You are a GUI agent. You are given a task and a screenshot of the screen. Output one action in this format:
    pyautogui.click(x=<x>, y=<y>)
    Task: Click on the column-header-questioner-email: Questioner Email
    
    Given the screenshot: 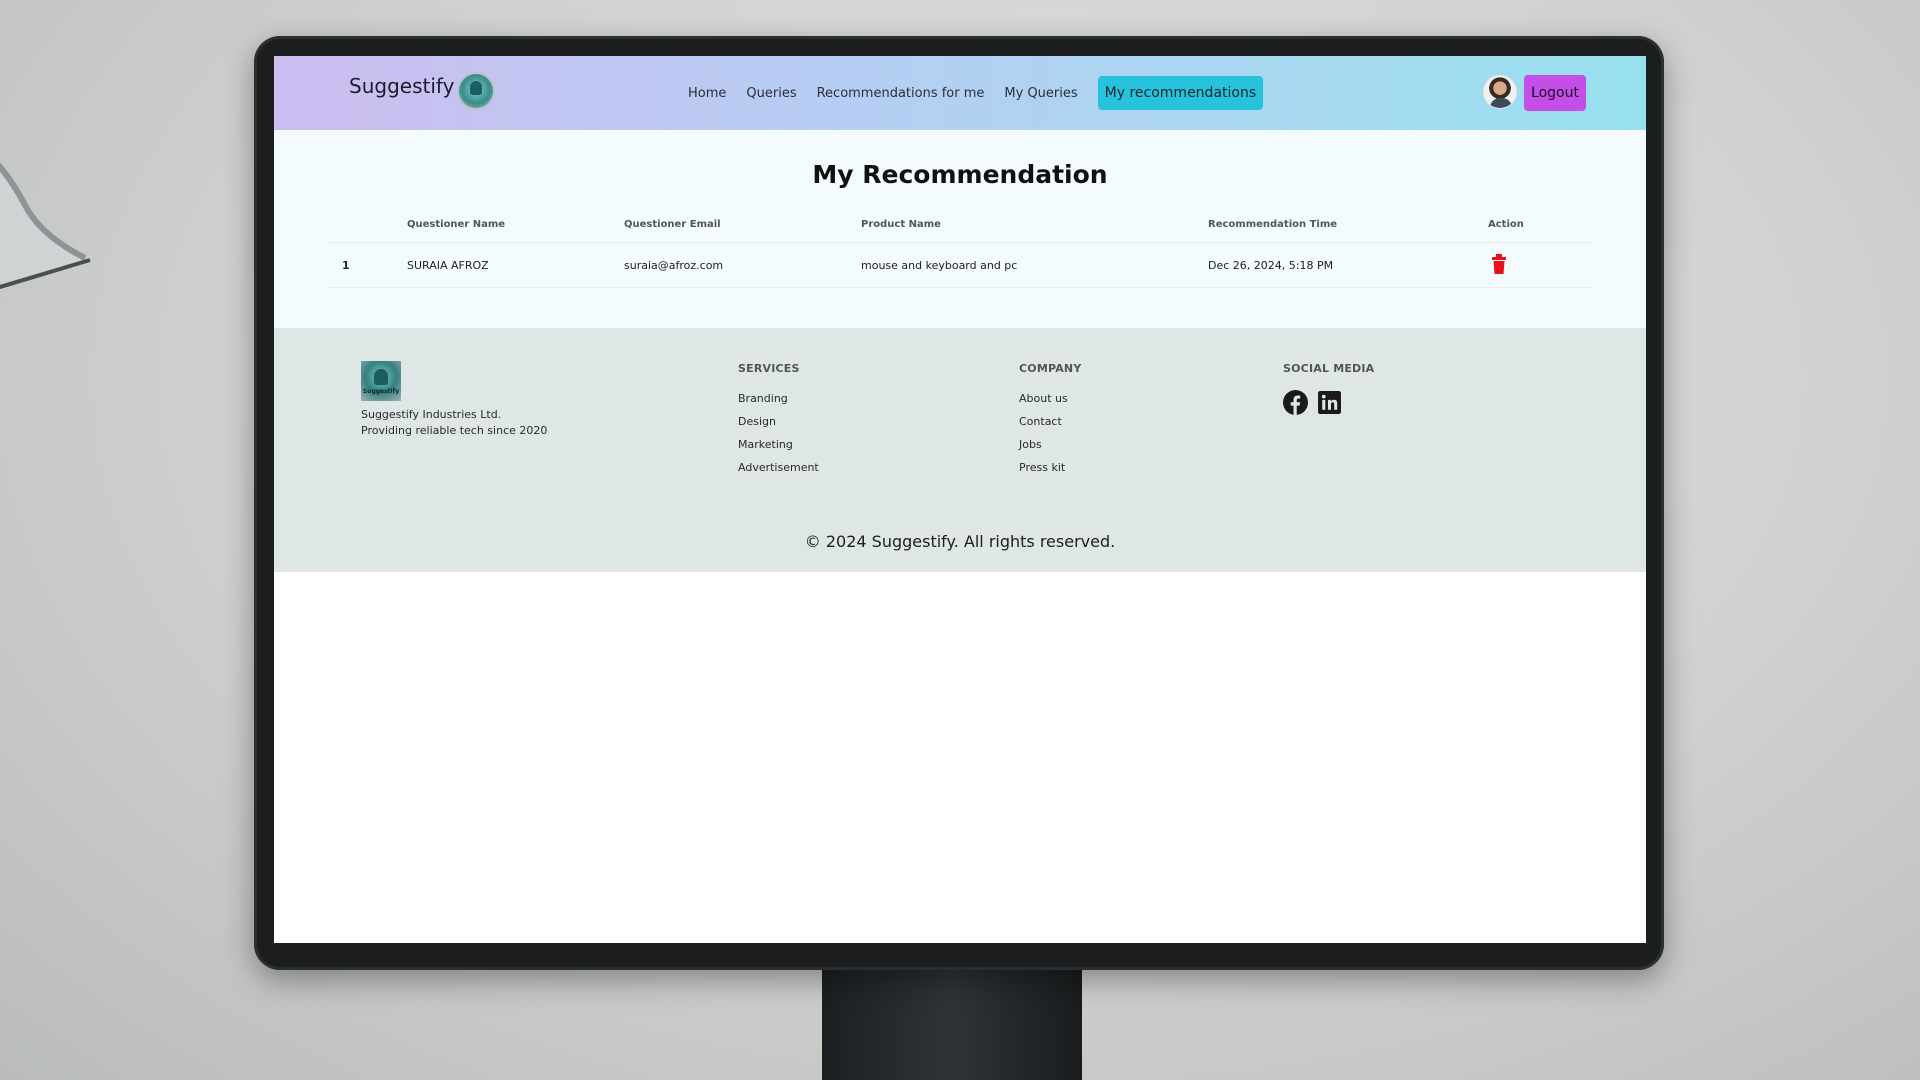 What is the action you would take?
    pyautogui.click(x=672, y=224)
    